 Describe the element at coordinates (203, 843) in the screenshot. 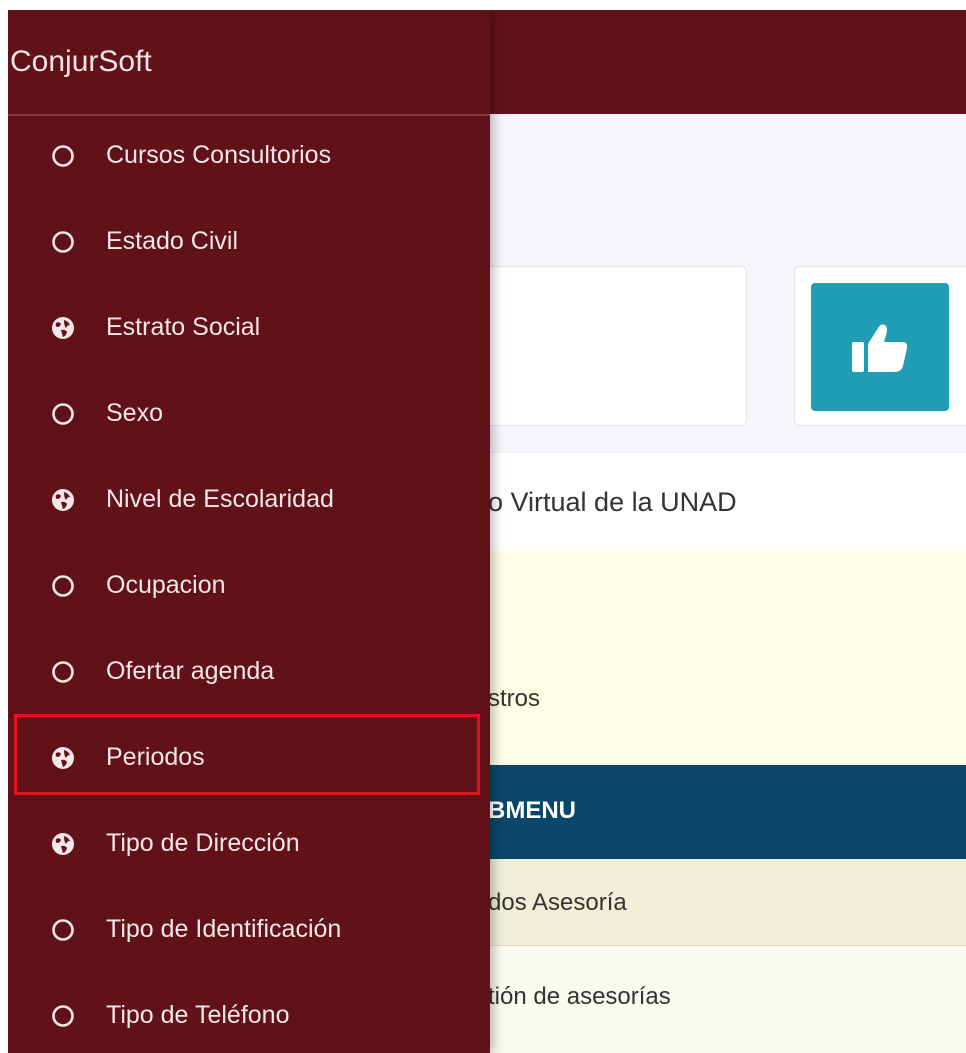

I see `sidebar-item-label: Tipo de Dirección` at that location.